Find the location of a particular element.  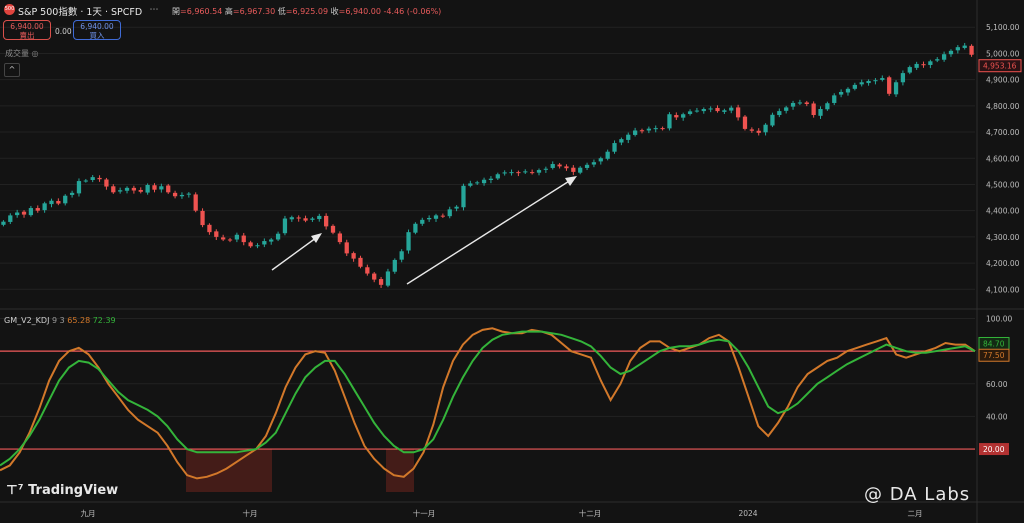

price-tick-label: 4,300.00 is located at coordinates (1003, 237).